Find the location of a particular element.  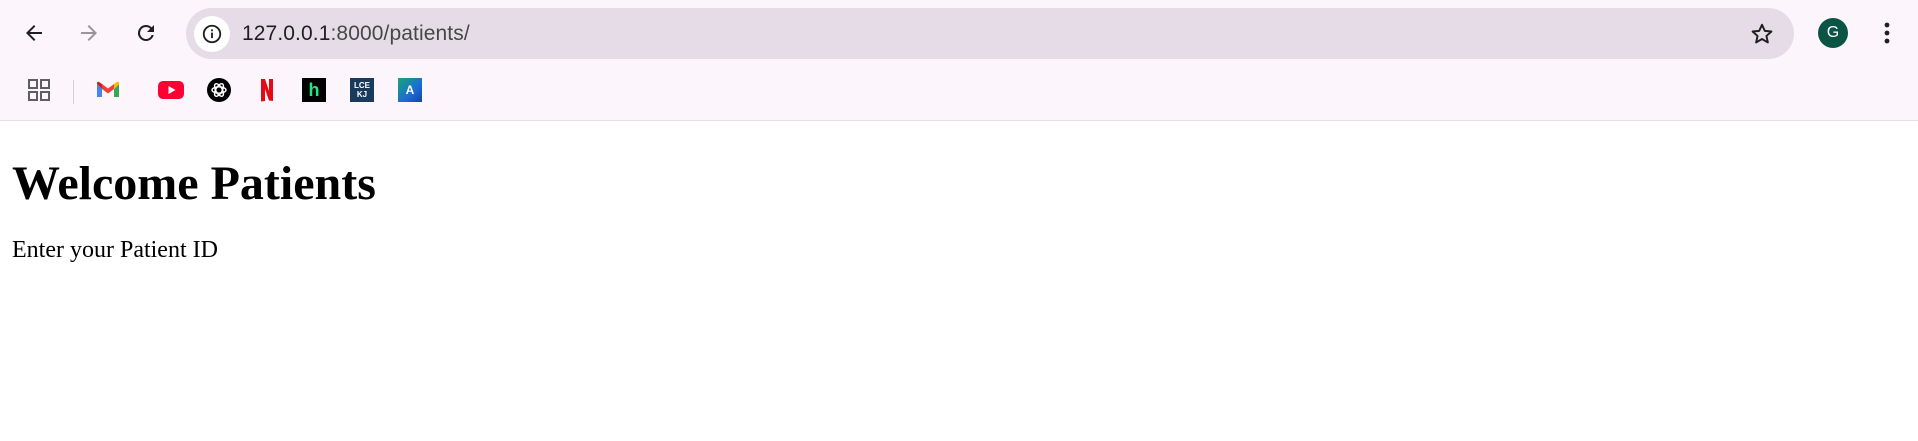

browser-menu-button is located at coordinates (1887, 33).